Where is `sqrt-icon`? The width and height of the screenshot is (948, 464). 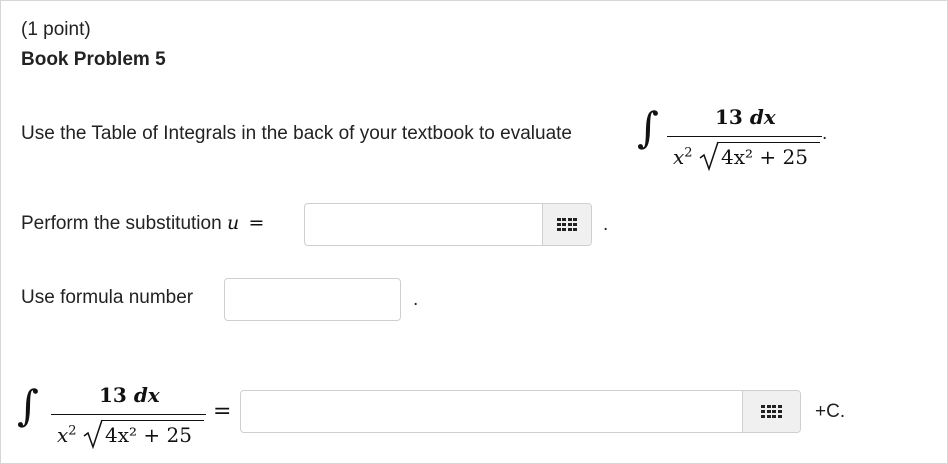
sqrt-icon is located at coordinates (709, 156).